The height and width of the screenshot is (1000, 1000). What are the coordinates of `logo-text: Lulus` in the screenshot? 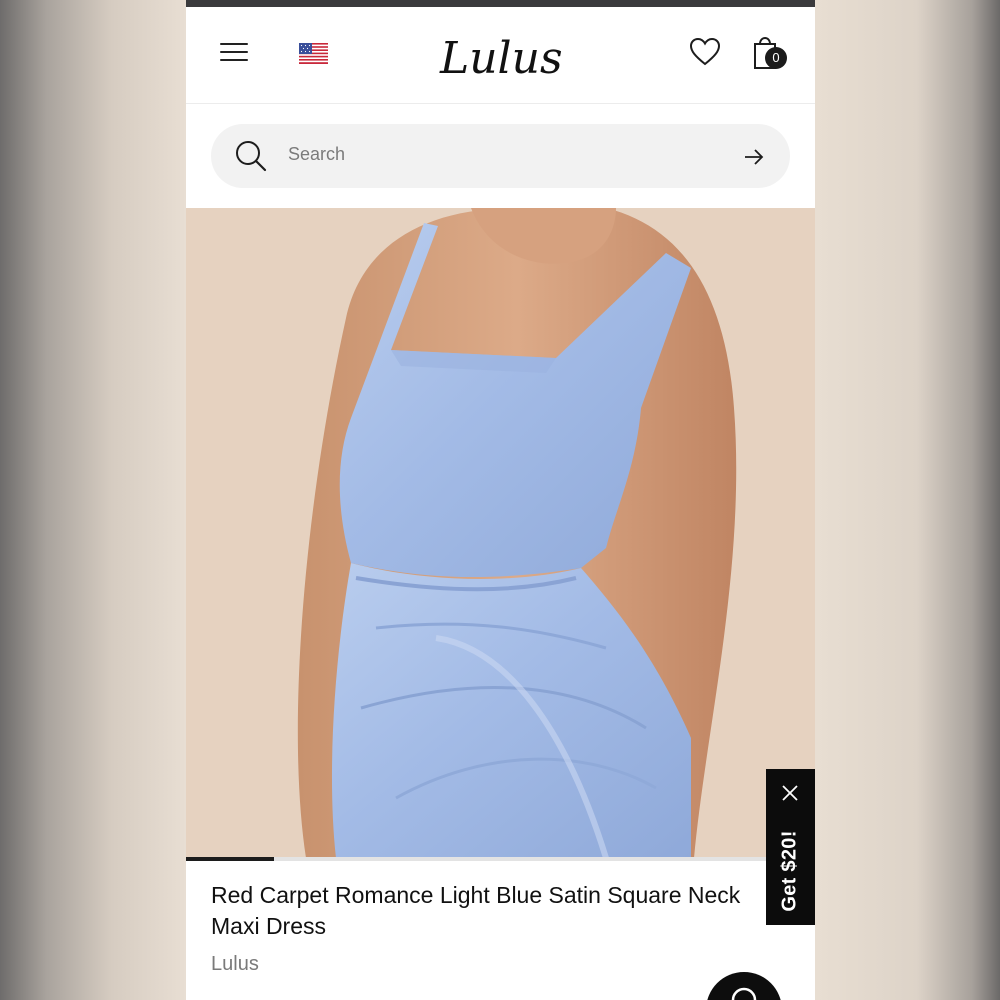 It's located at (501, 58).